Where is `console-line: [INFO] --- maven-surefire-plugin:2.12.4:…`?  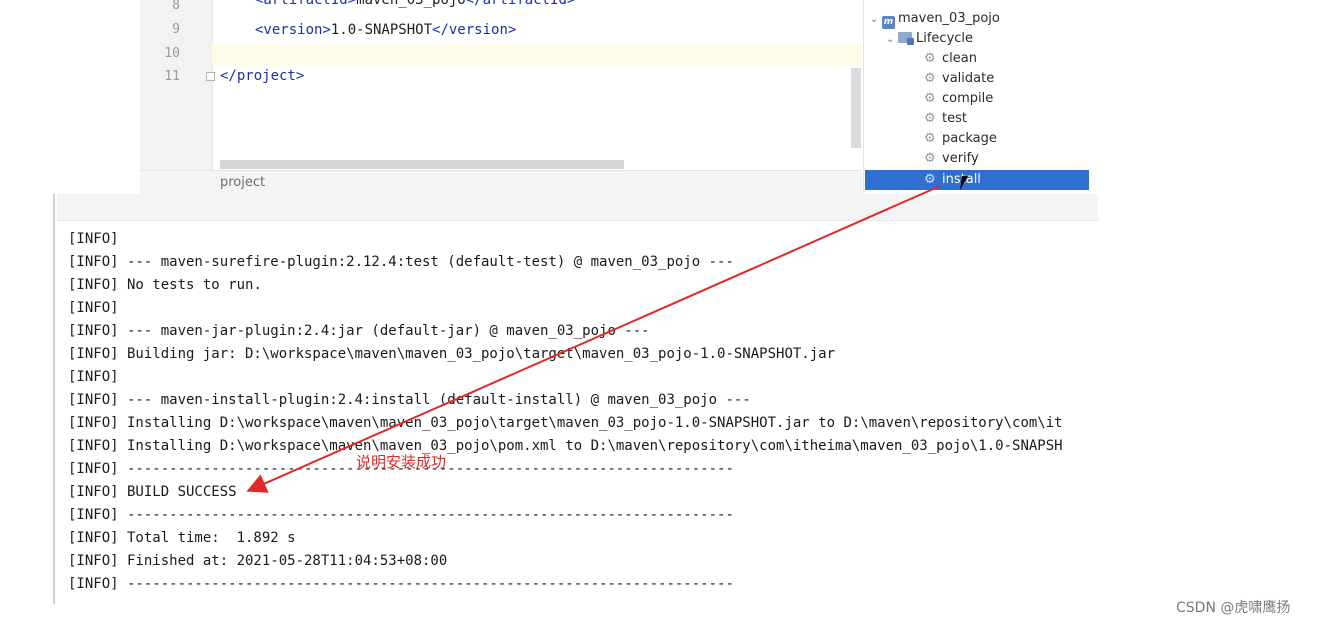 console-line: [INFO] --- maven-surefire-plugin:2.12.4:… is located at coordinates (401, 262).